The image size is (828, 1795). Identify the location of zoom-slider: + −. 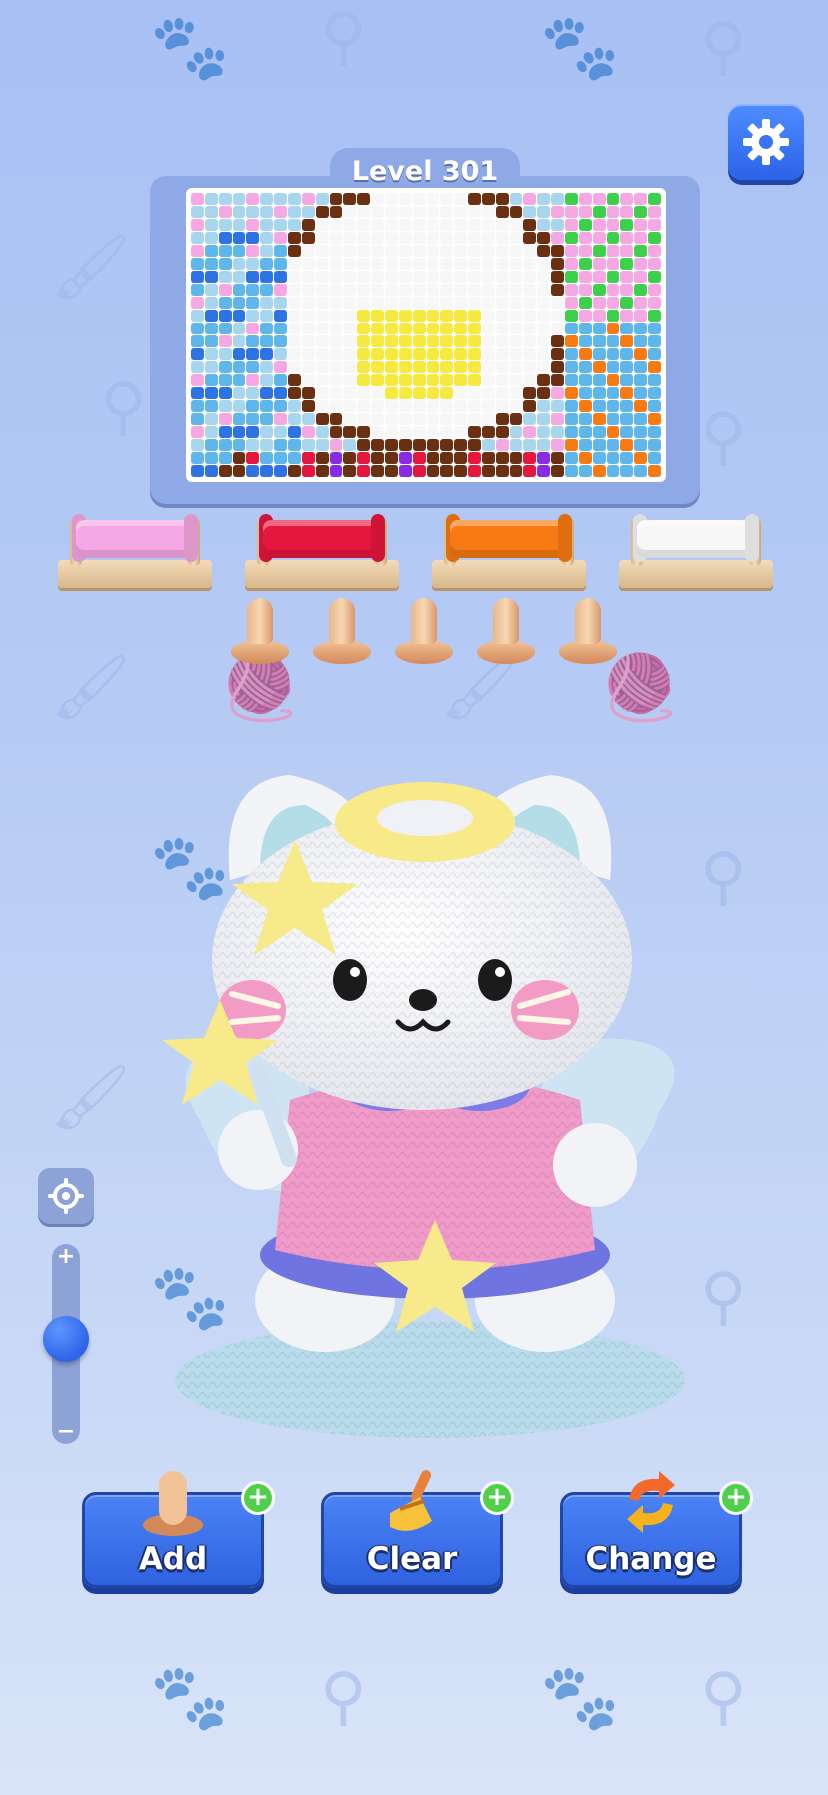
(66, 1344).